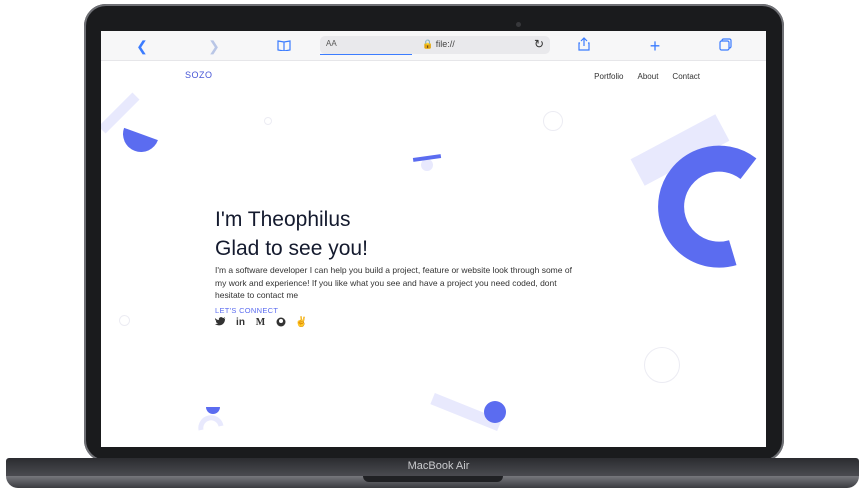 This screenshot has width=865, height=498. What do you see at coordinates (686, 76) in the screenshot?
I see `nav-contact: Contact` at bounding box center [686, 76].